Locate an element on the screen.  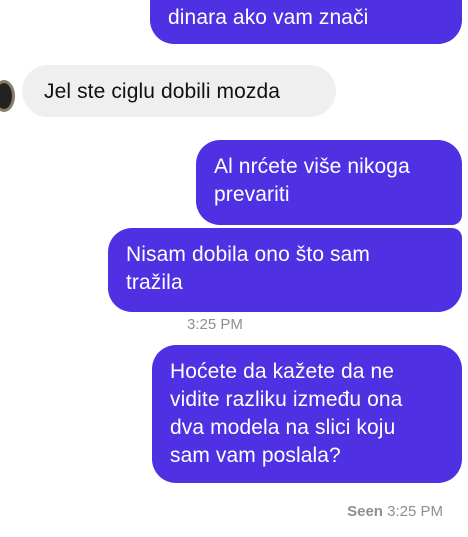
seen-receipt: Seen 3:25 PM is located at coordinates (395, 511).